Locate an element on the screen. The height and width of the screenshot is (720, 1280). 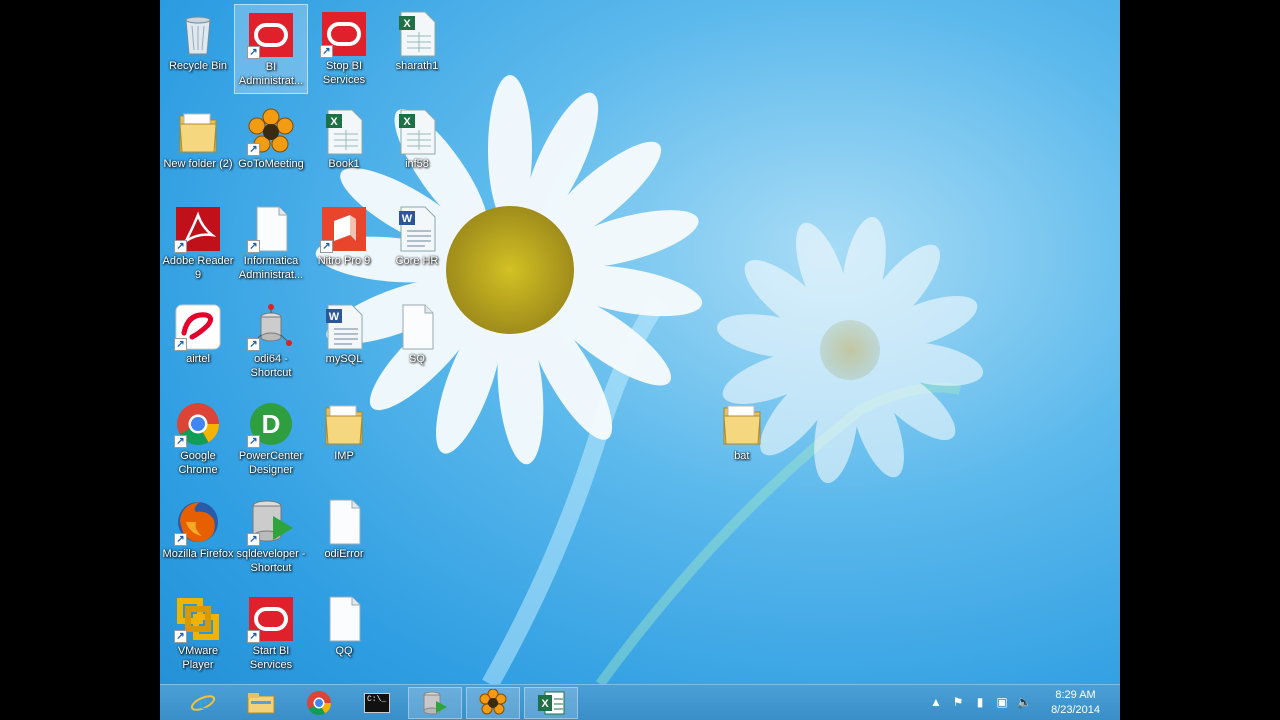
desktop-icon-label: Book1 is located at coordinates (344, 163).